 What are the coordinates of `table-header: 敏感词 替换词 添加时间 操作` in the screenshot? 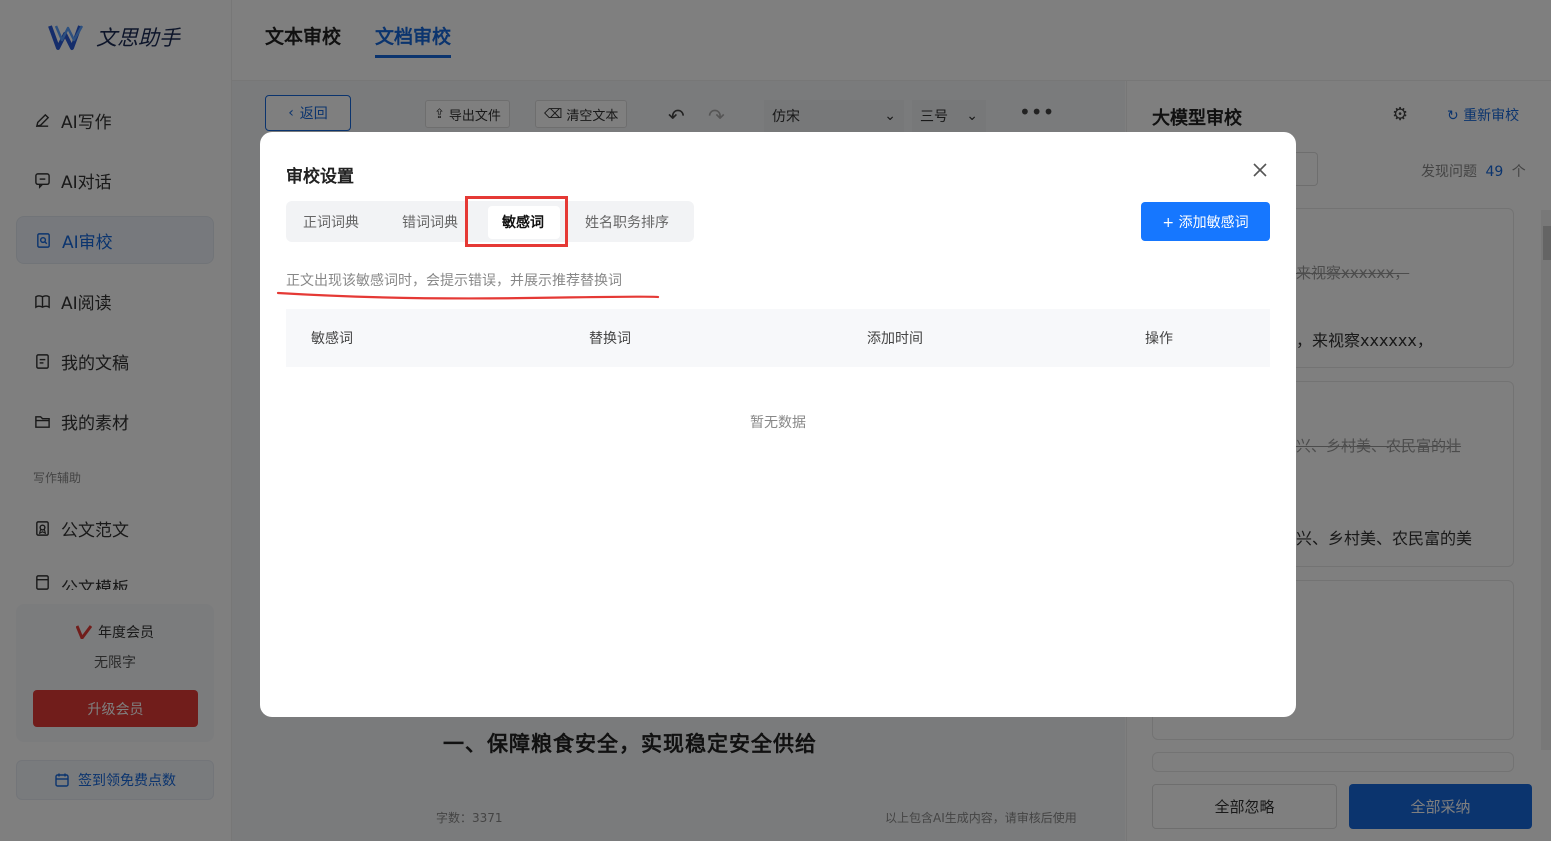 It's located at (778, 338).